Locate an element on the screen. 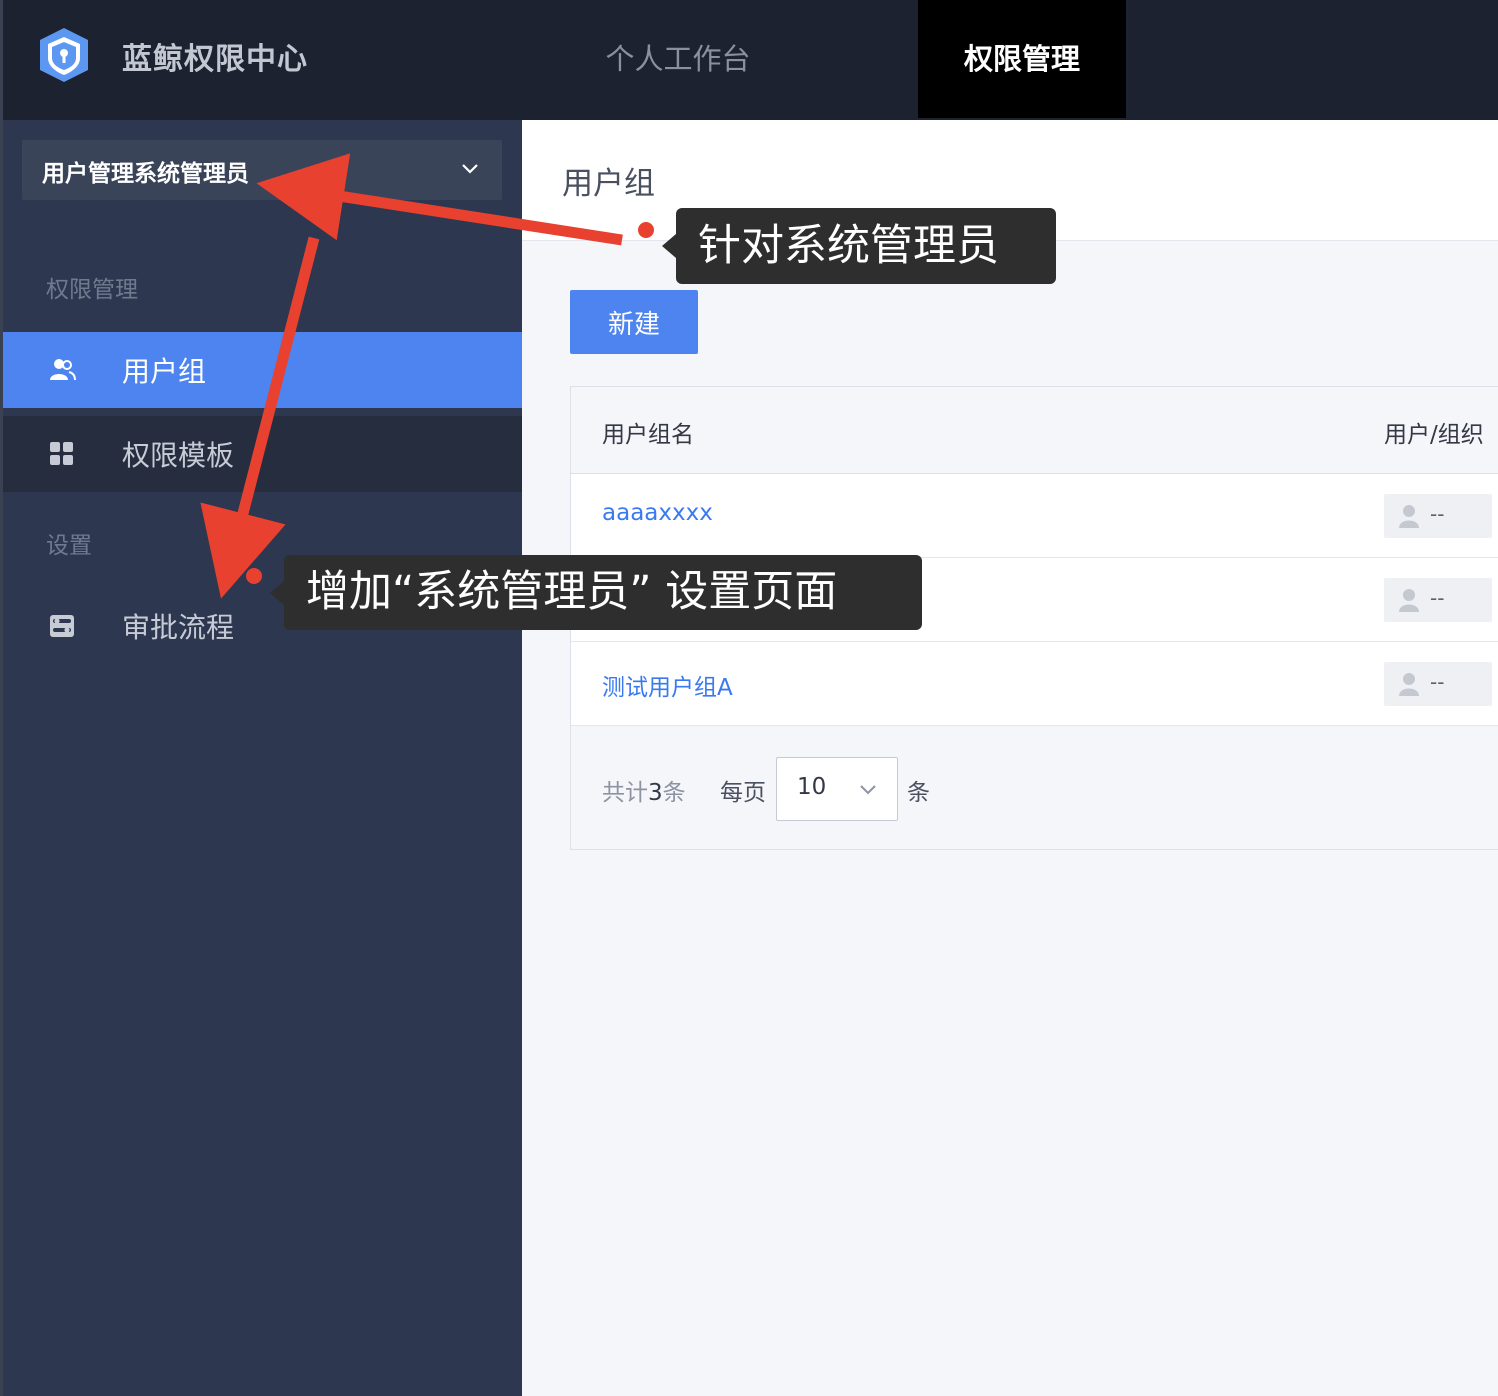  callout-text: 针对系统管理员 is located at coordinates (848, 246).